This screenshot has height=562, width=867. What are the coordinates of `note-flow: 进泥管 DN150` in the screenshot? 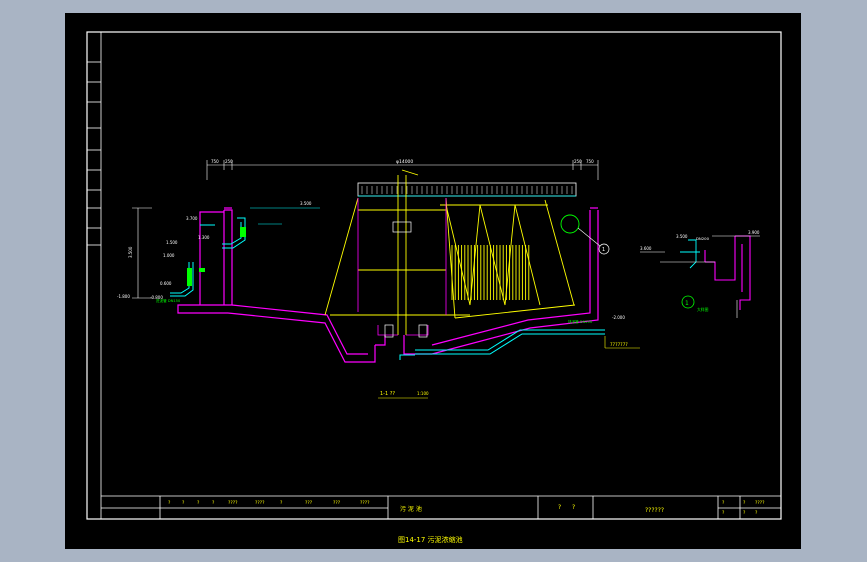 It's located at (168, 300).